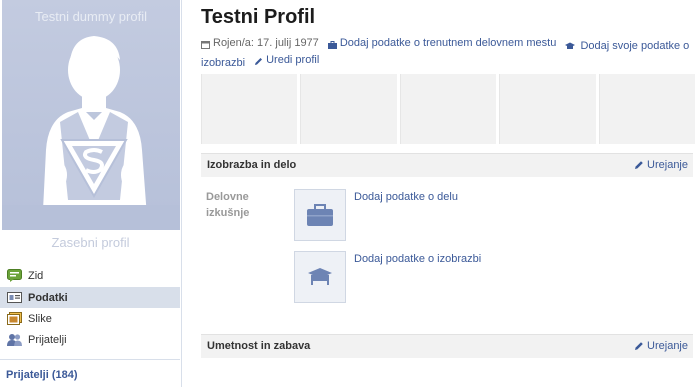 The height and width of the screenshot is (387, 696). I want to click on wall-icon, so click(14, 275).